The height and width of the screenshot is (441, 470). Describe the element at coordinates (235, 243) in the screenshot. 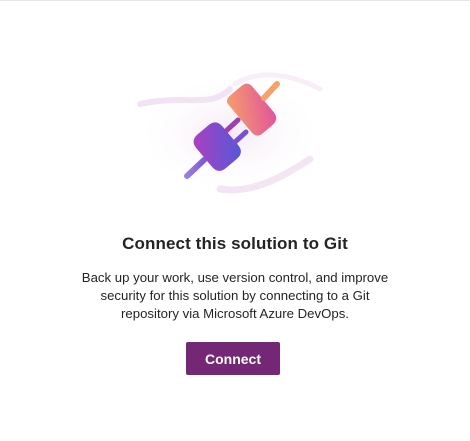

I see `dialog-title: Connect this solution to Git` at that location.